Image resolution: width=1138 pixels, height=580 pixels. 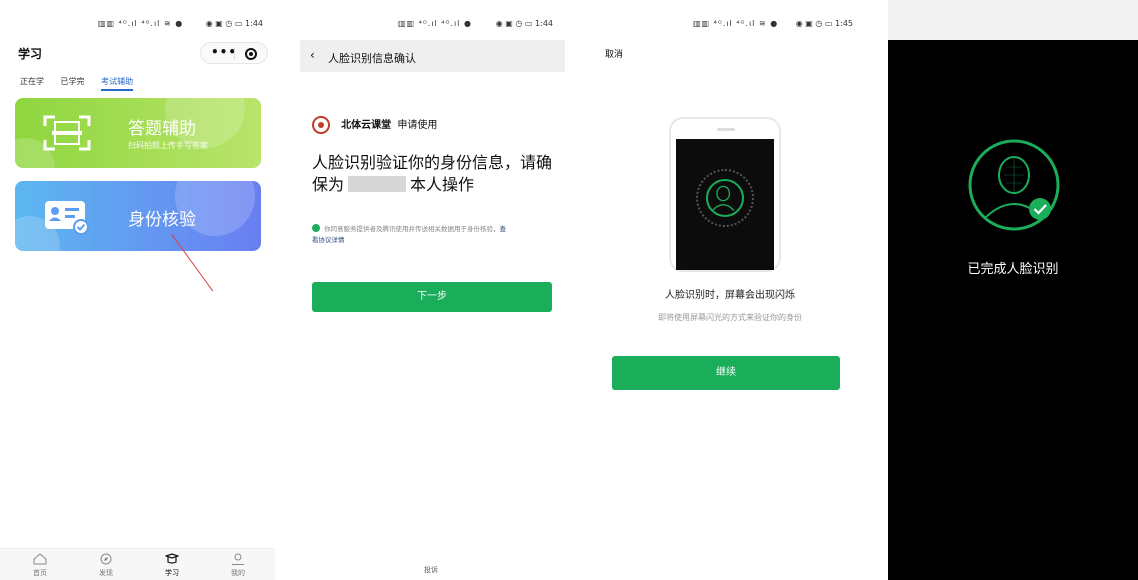 What do you see at coordinates (106, 573) in the screenshot?
I see `tabbar-label: 发现` at bounding box center [106, 573].